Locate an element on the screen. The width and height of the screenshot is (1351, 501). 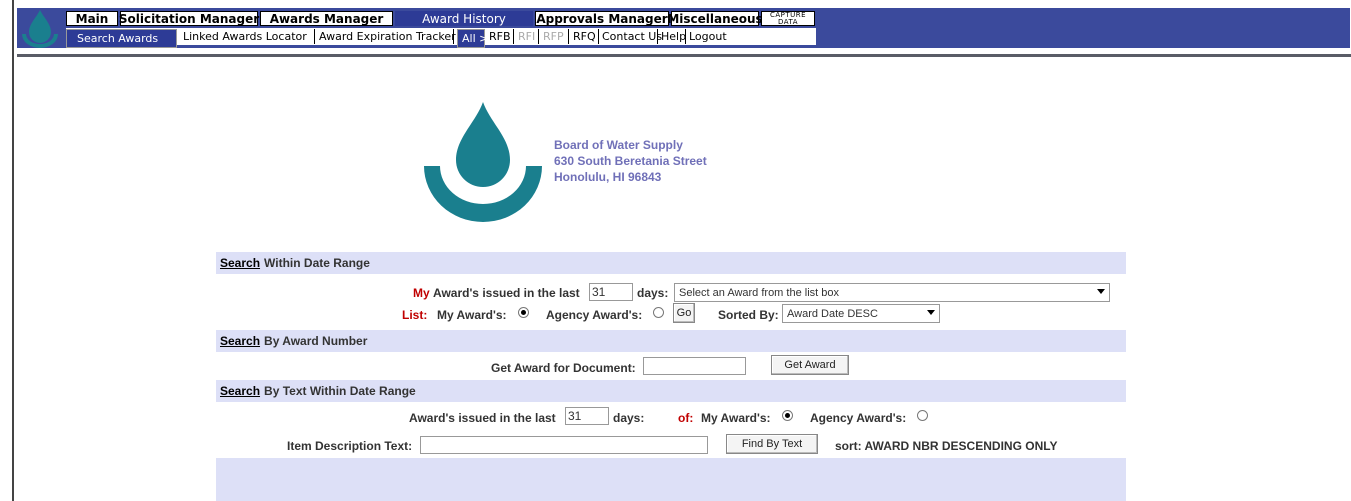
document-input is located at coordinates (694, 366).